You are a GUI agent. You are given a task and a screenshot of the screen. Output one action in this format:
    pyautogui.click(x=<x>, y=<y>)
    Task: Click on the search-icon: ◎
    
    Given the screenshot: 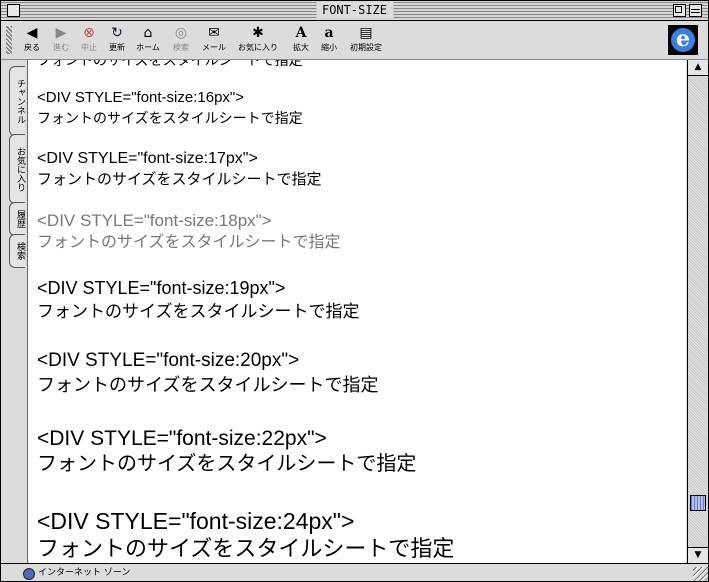 What is the action you would take?
    pyautogui.click(x=181, y=33)
    